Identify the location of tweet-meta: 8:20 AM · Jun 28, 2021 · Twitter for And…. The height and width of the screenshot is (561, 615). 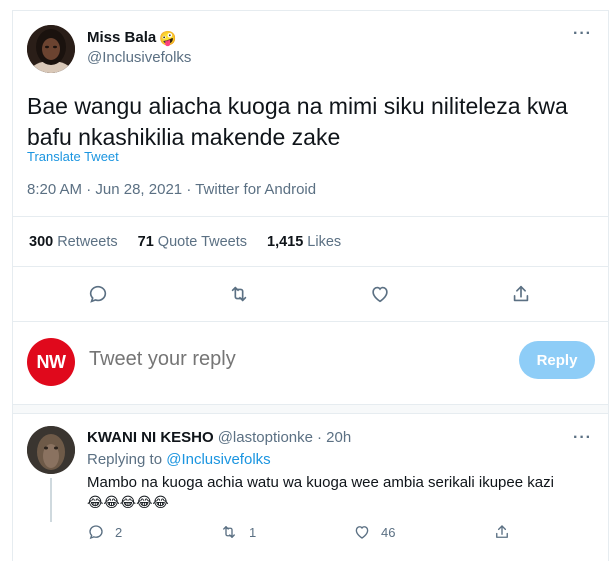
(171, 189).